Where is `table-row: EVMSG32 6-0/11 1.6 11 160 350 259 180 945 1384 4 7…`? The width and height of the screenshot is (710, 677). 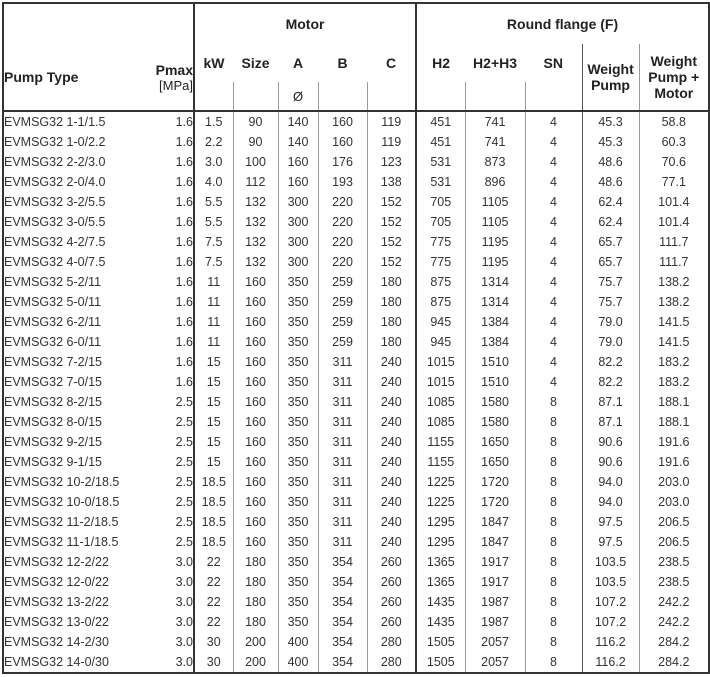
table-row: EVMSG32 6-0/11 1.6 11 160 350 259 180 945 1384 4 7… is located at coordinates (356, 342).